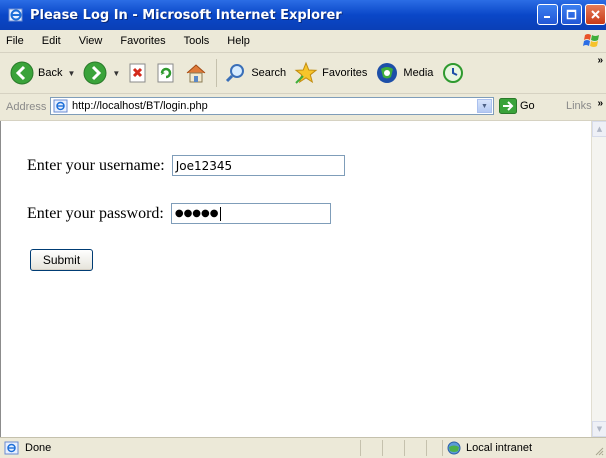 The image size is (606, 458). What do you see at coordinates (38, 448) in the screenshot?
I see `status-text: Done` at bounding box center [38, 448].